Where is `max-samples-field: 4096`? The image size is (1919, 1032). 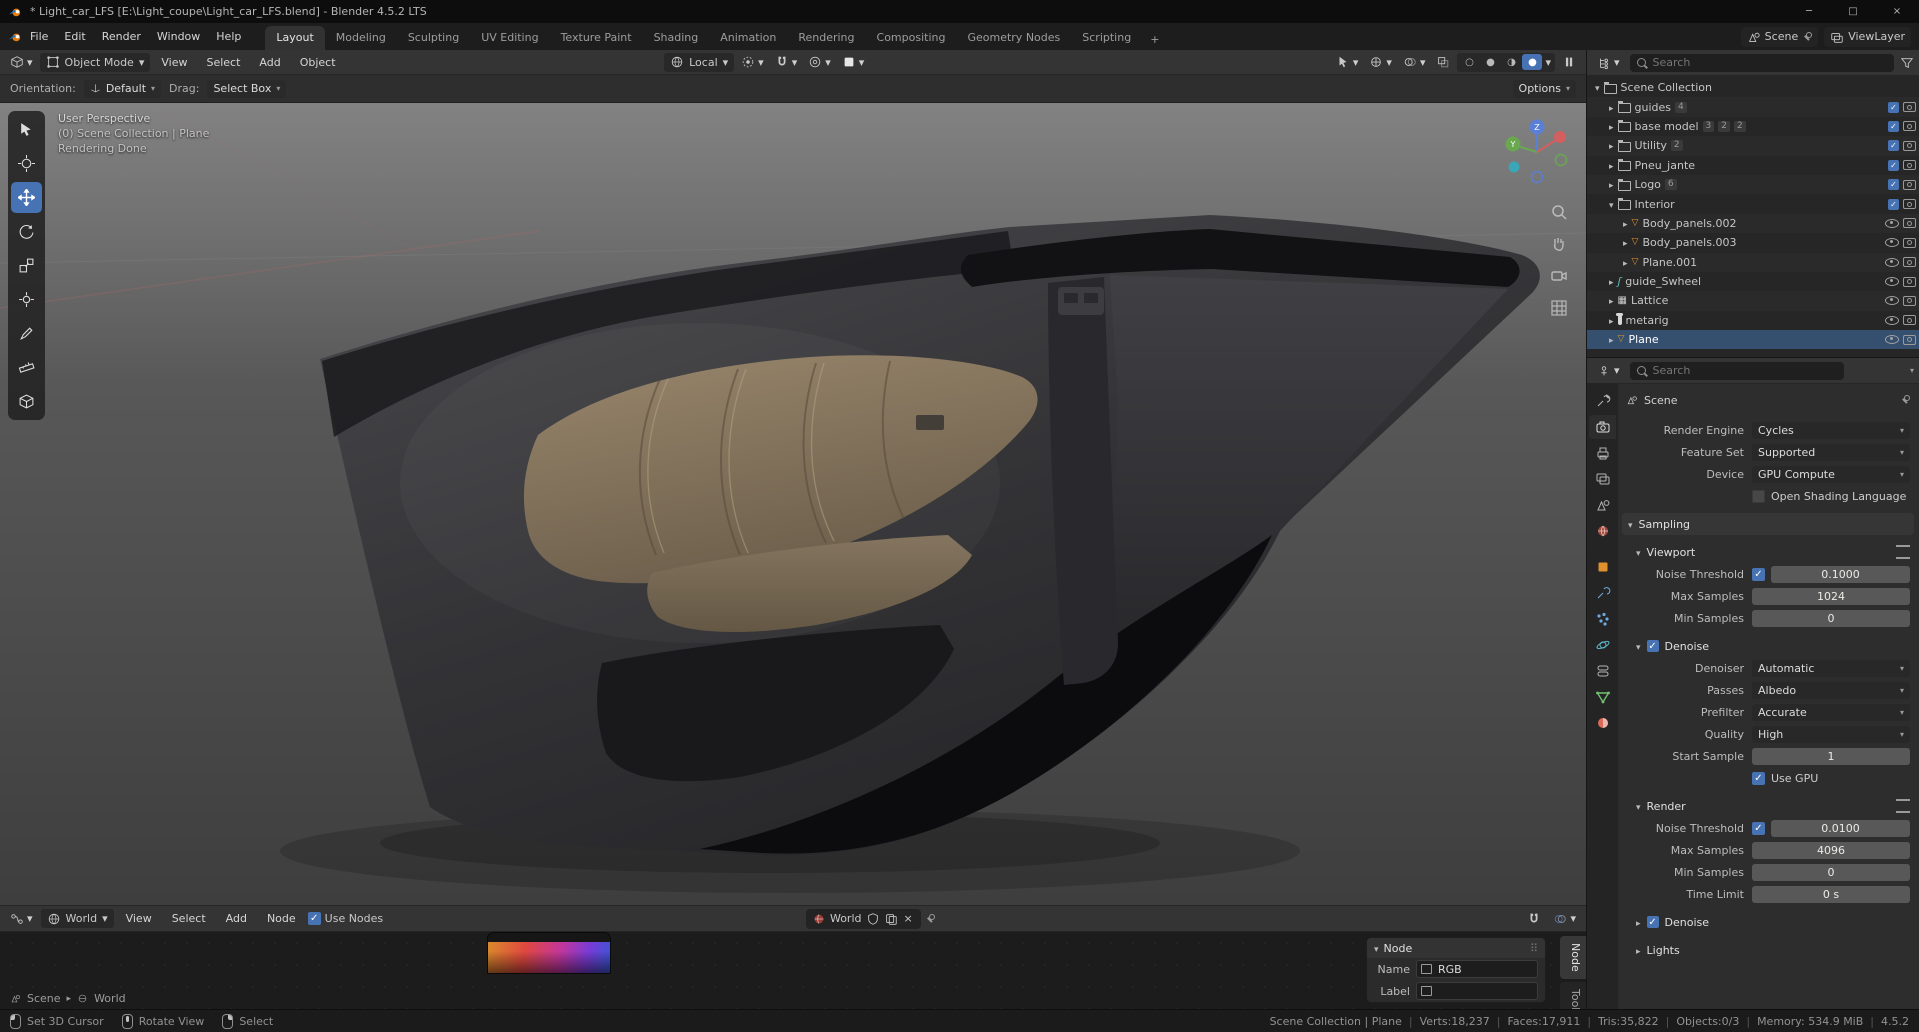 max-samples-field: 4096 is located at coordinates (1831, 850).